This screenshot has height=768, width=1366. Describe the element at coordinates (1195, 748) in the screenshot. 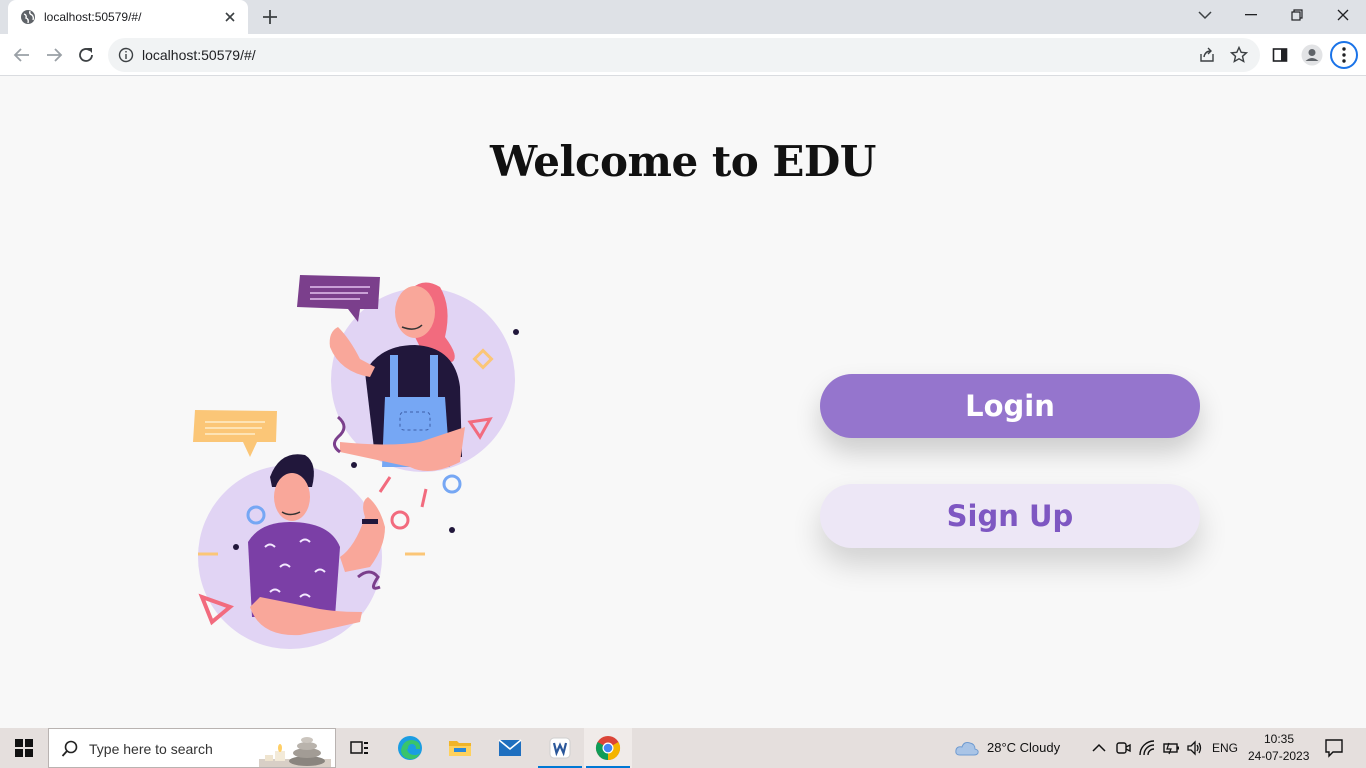

I see `volume-icon` at that location.